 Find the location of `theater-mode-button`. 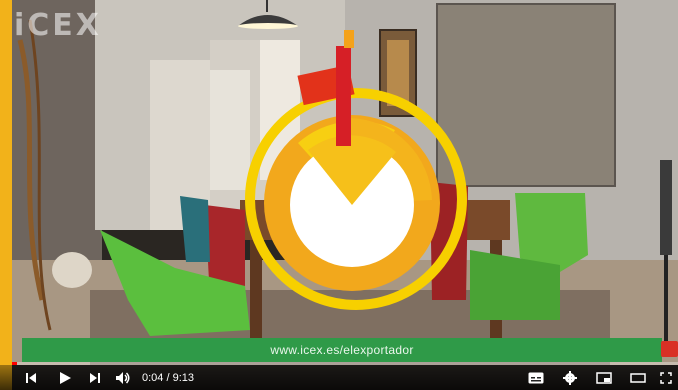

theater-mode-button is located at coordinates (638, 378).